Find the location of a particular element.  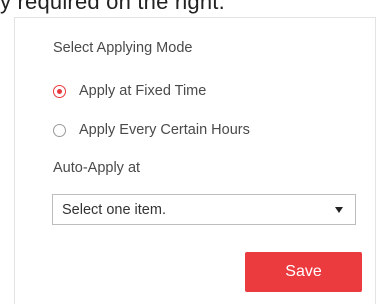

radio-apply-every-certain-hours-label: Apply Every Certain Hours is located at coordinates (164, 130).